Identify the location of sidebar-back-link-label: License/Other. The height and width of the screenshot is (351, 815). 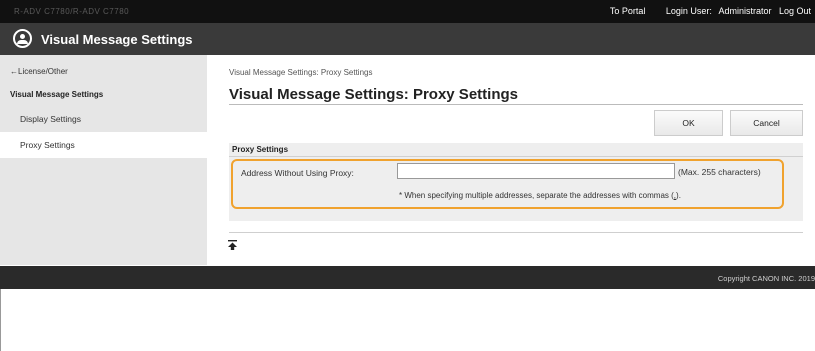
(43, 71).